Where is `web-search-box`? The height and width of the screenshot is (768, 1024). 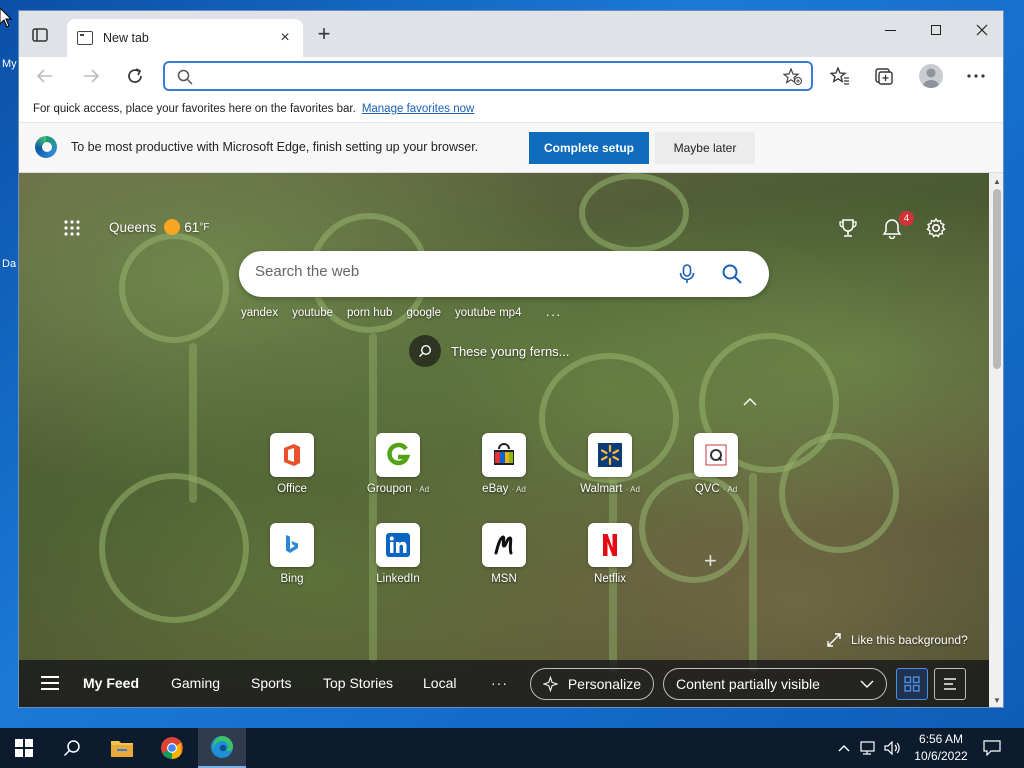
web-search-box is located at coordinates (504, 274).